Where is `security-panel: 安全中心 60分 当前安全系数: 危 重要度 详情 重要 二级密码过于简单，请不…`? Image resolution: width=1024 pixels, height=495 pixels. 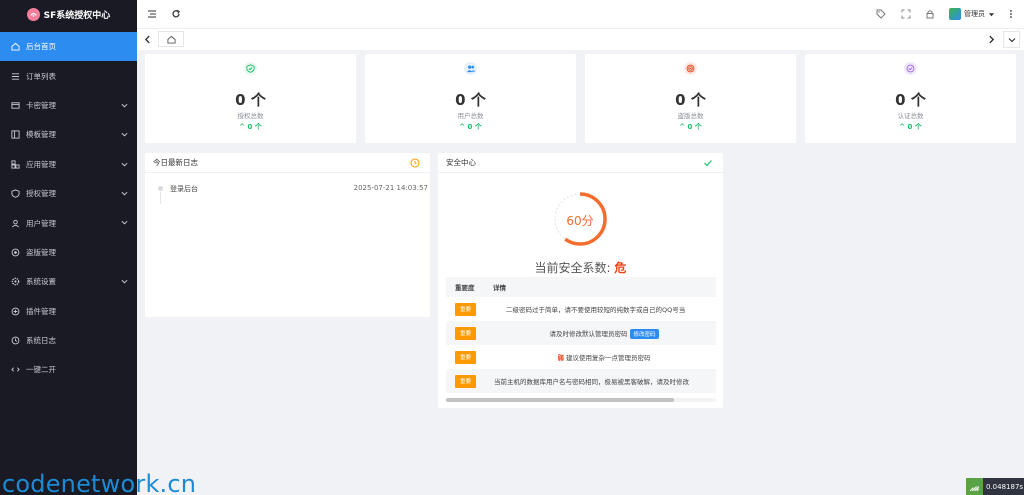
security-panel: 安全中心 60分 当前安全系数: 危 重要度 详情 重要 二级密码过于简单，请不… is located at coordinates (580, 280).